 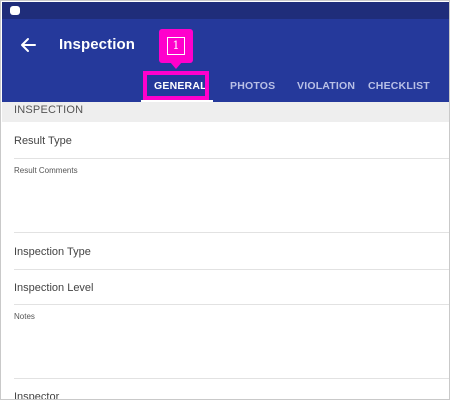 What do you see at coordinates (49, 110) in the screenshot?
I see `section-title: INSPECTION` at bounding box center [49, 110].